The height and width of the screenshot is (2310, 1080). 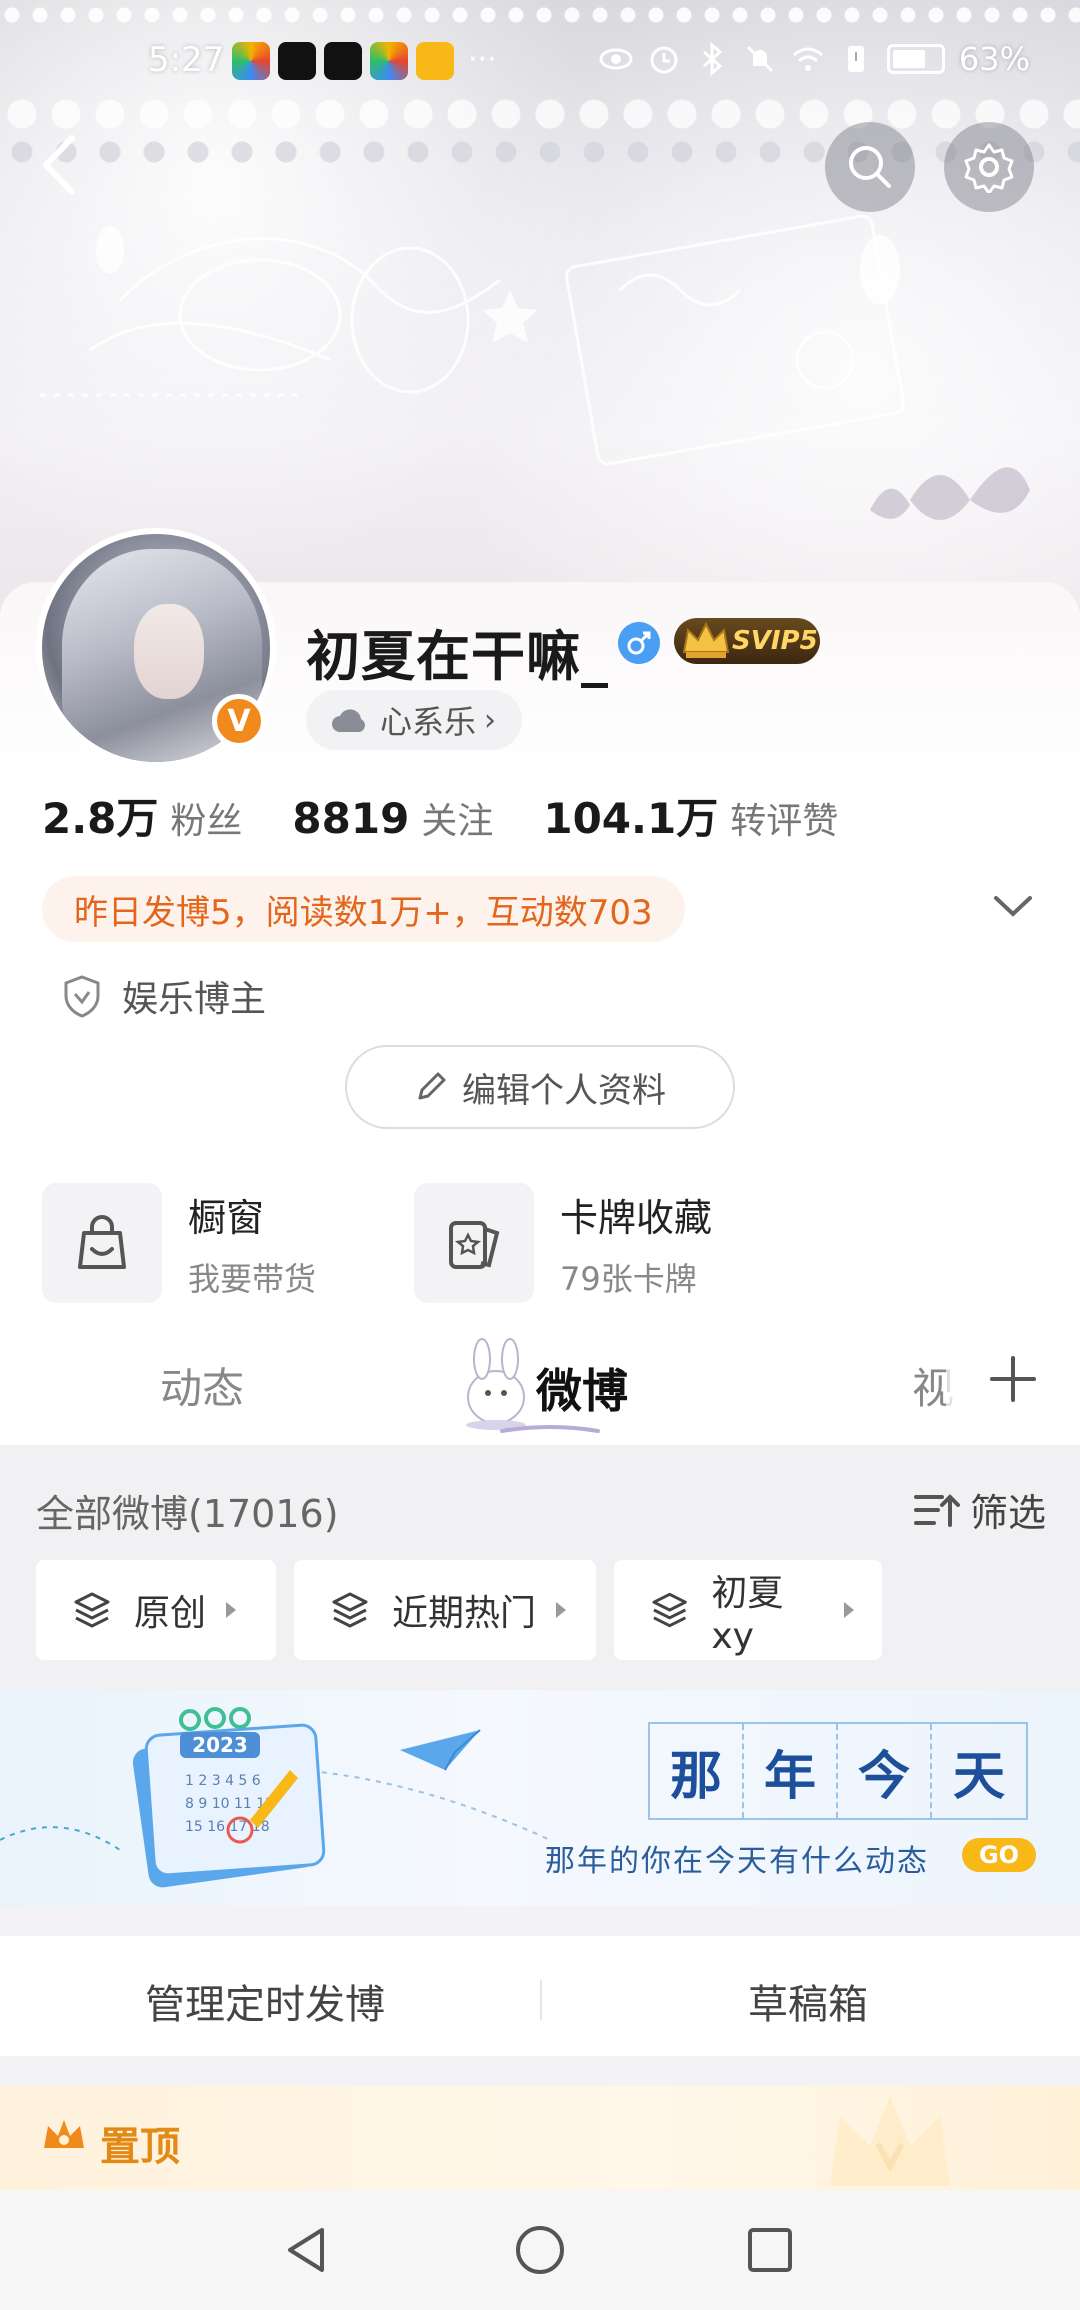 I want to click on stats-row: 2.8万 粉丝 8819 关注 104.1万 转评赞, so click(x=465, y=815).